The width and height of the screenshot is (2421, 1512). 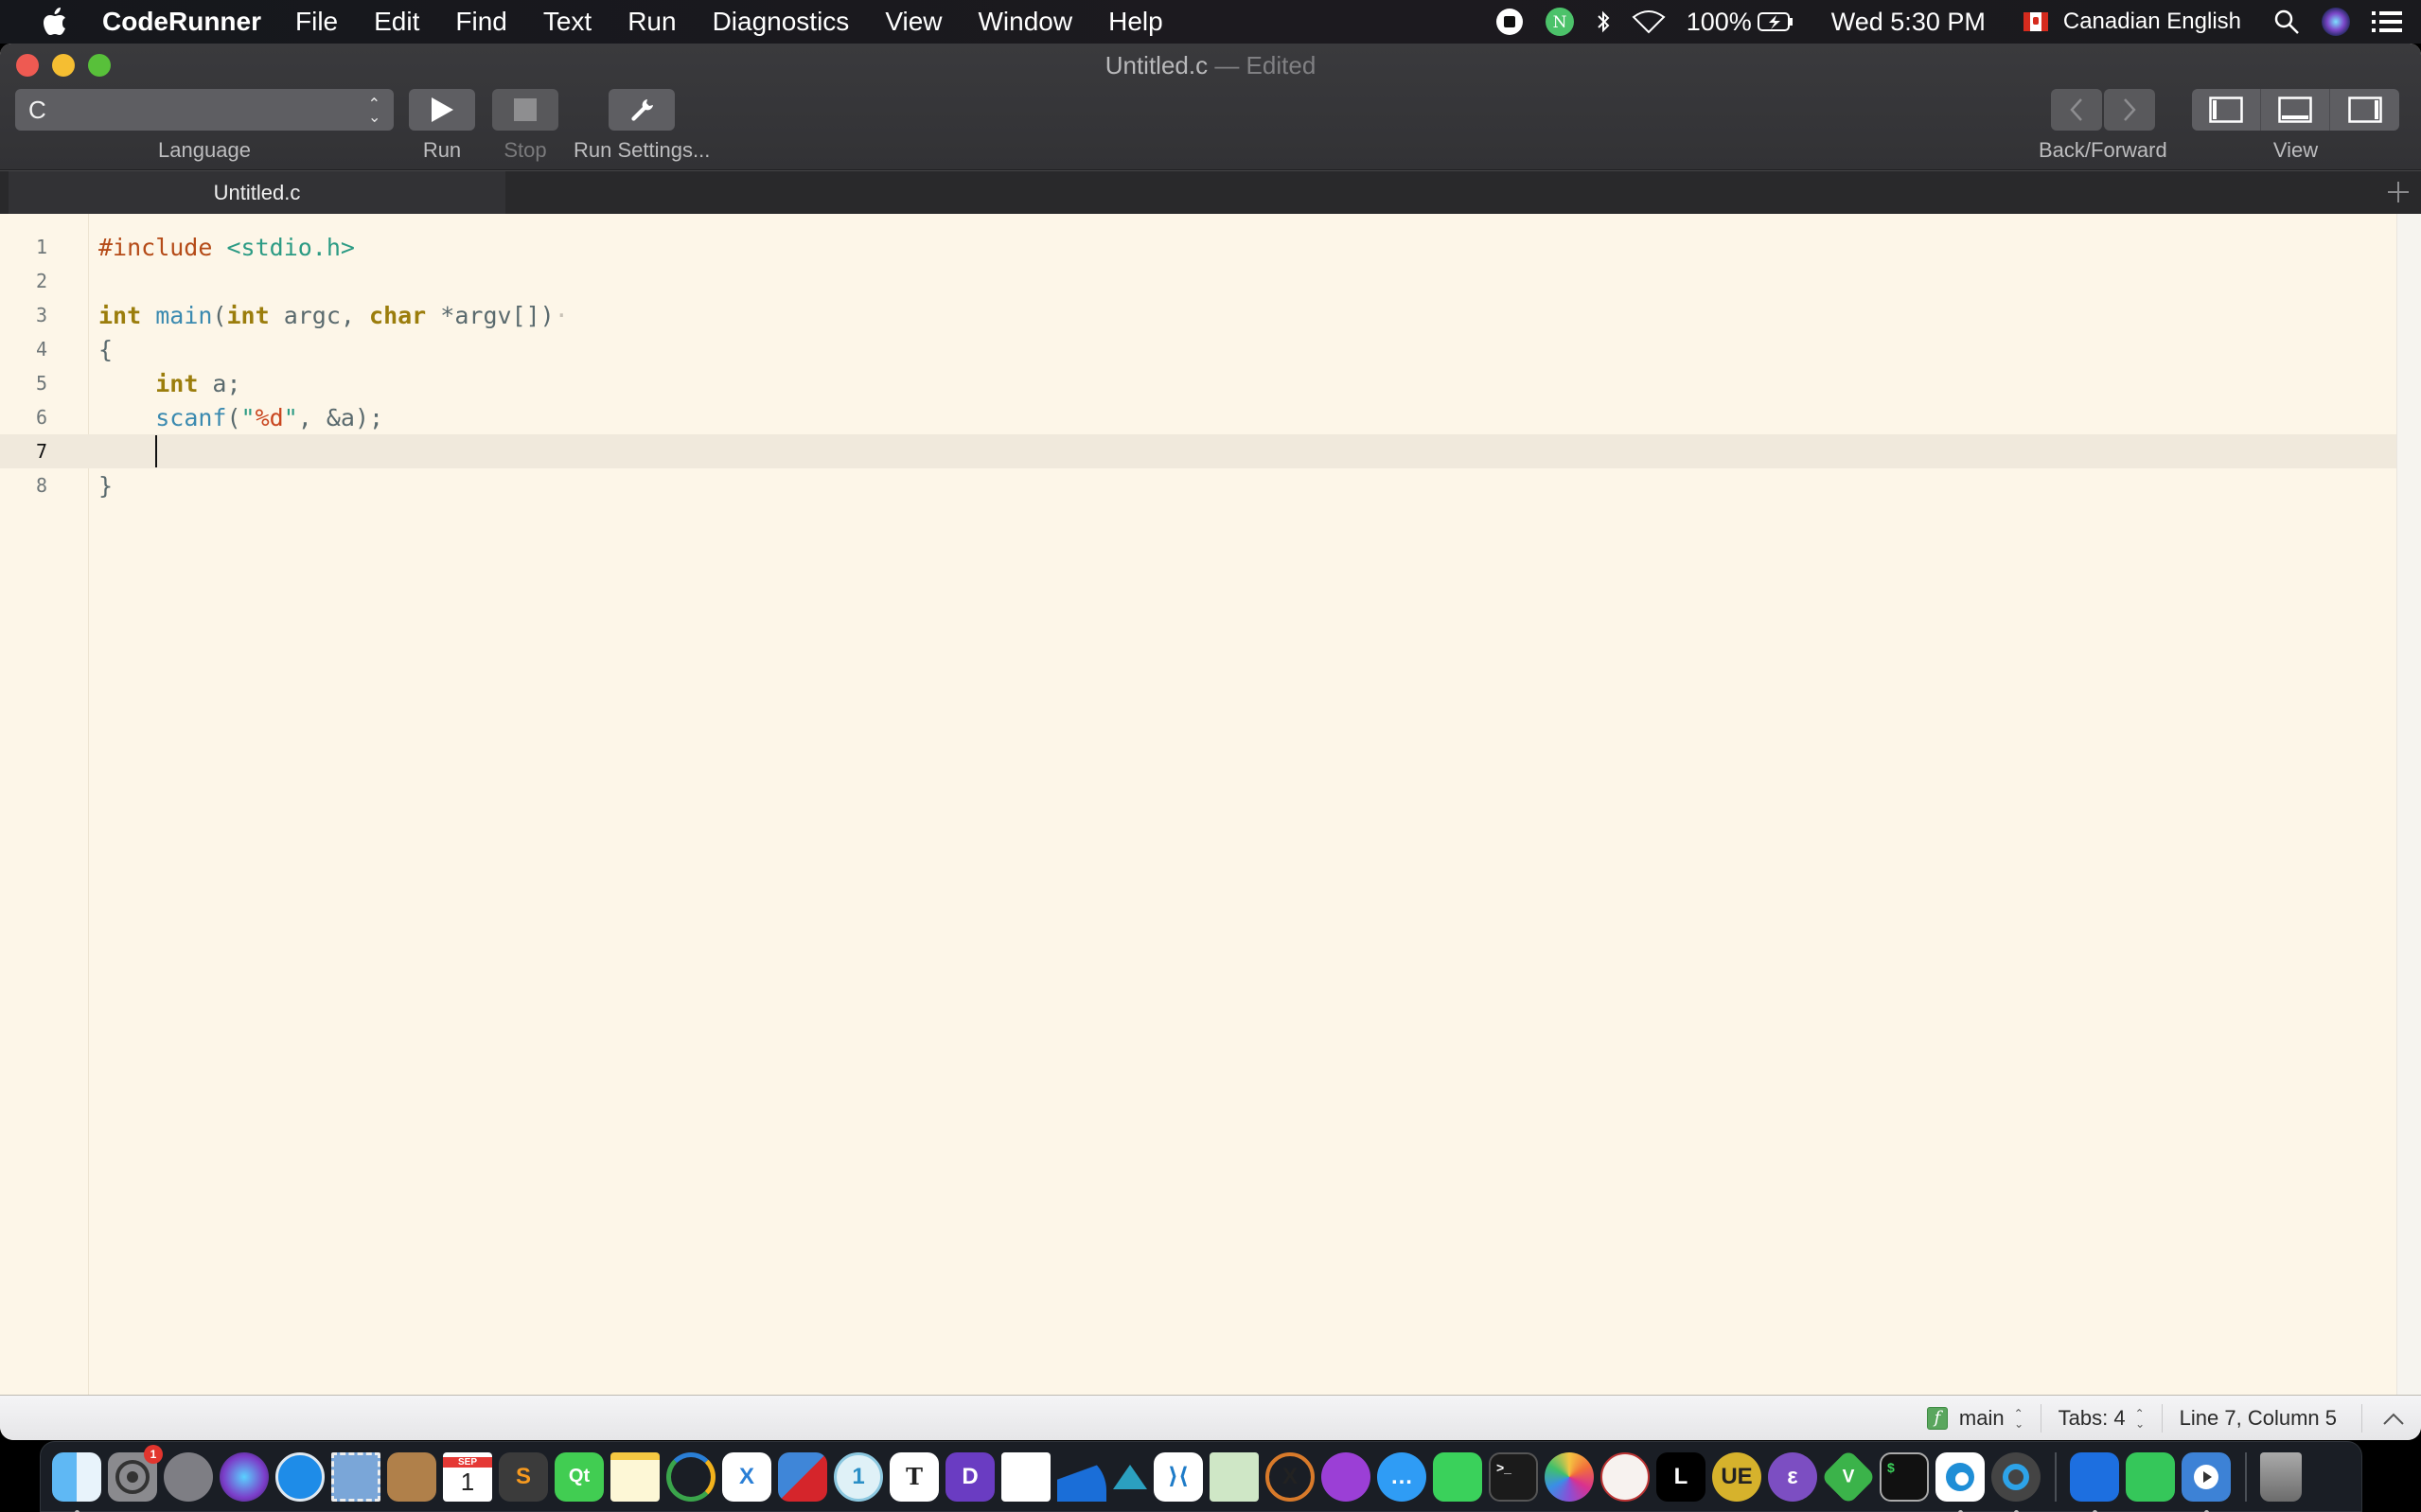 I want to click on menu-run: Run, so click(x=651, y=22).